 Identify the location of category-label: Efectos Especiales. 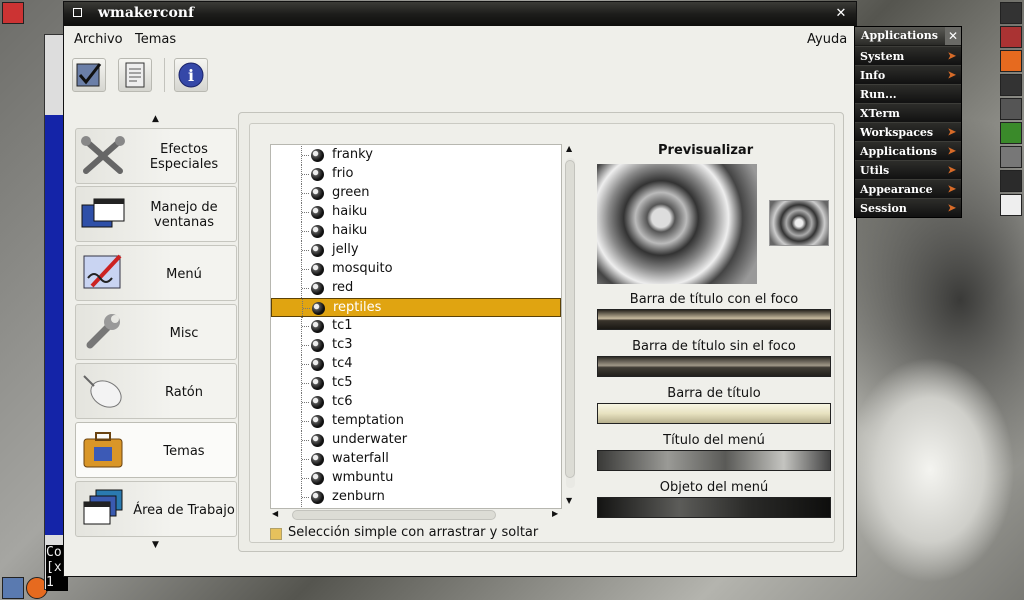
(184, 157).